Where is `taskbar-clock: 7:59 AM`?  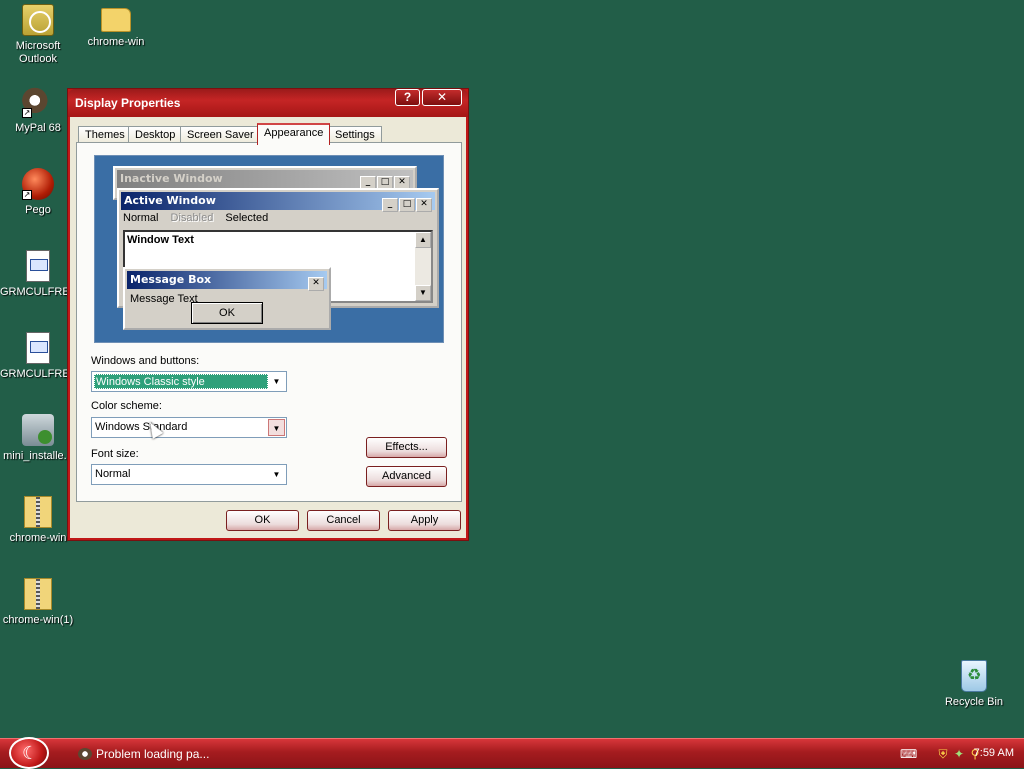
taskbar-clock: 7:59 AM is located at coordinates (994, 753).